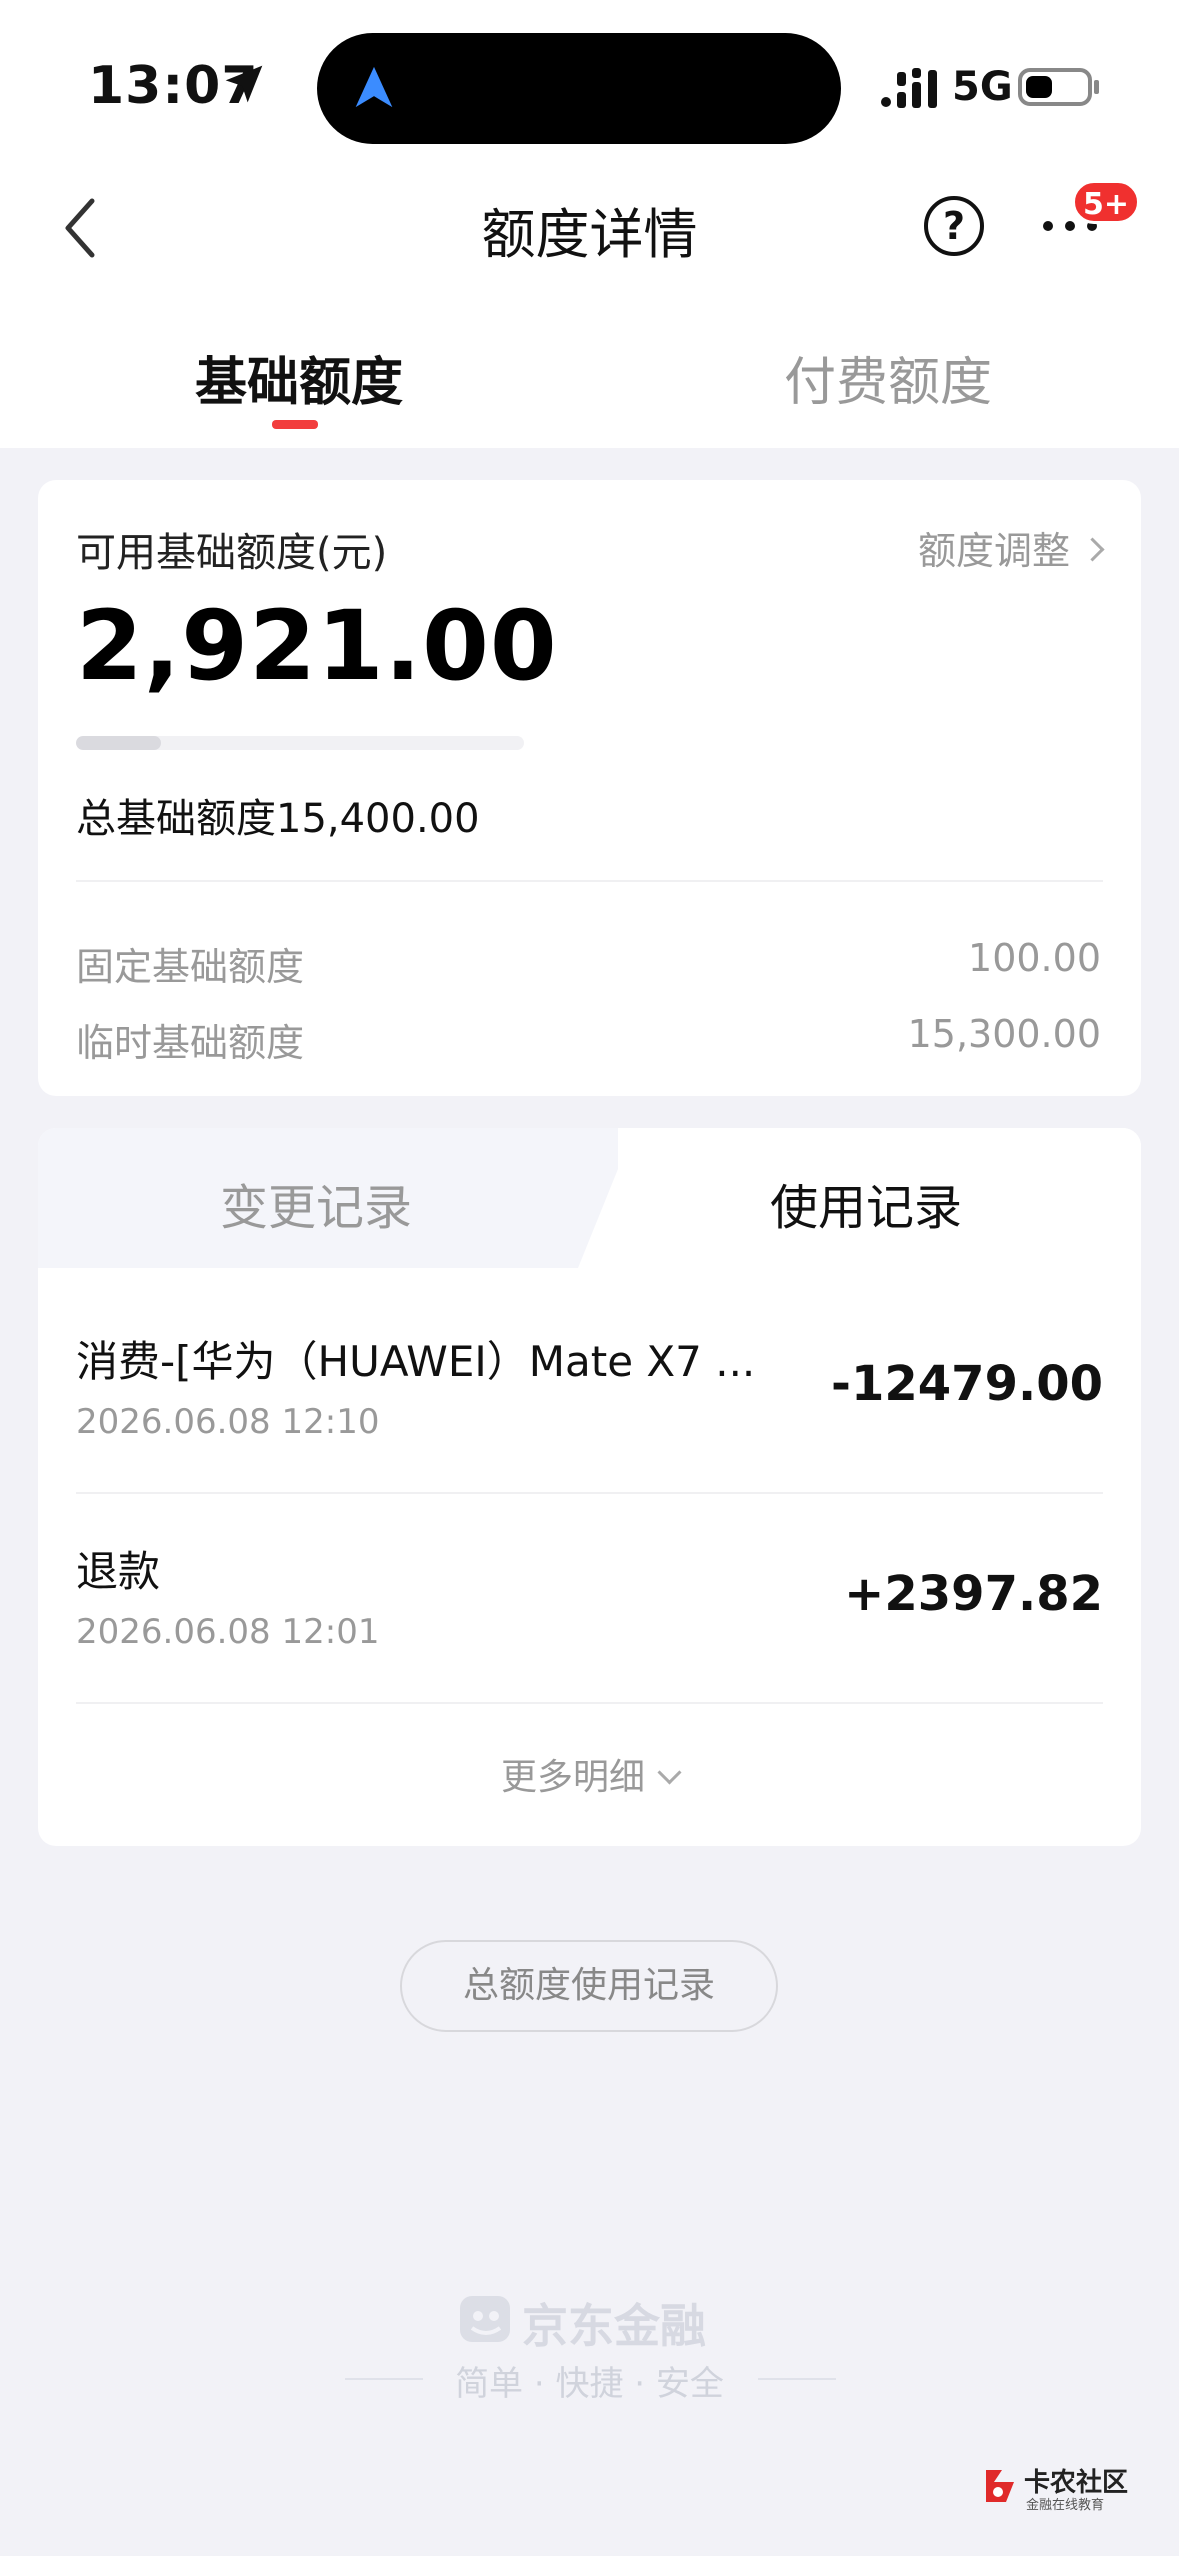 The width and height of the screenshot is (1179, 2556). Describe the element at coordinates (1092, 549) in the screenshot. I see `chevron-right-icon` at that location.